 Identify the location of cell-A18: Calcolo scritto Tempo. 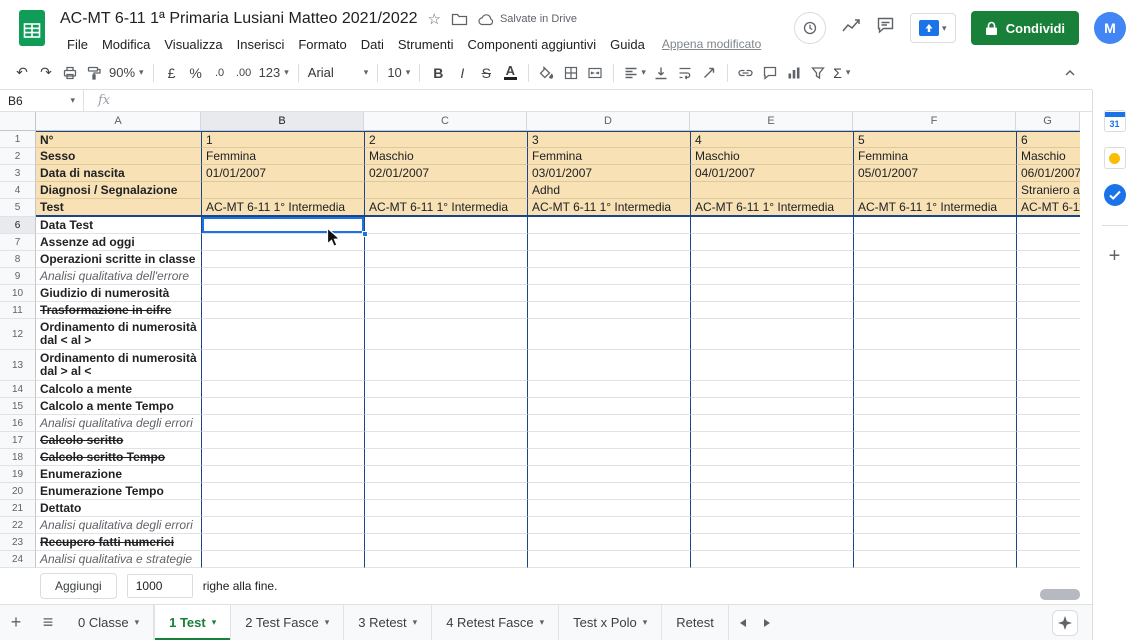
(118, 457).